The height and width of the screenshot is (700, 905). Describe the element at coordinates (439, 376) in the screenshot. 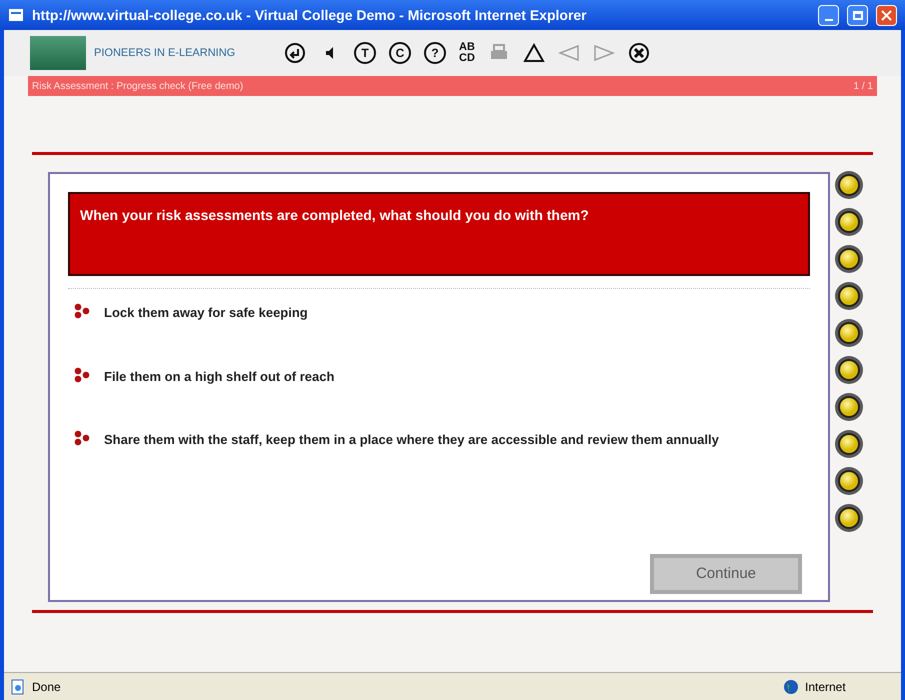

I see `answer-option: File them on a high shelf out of reach` at that location.